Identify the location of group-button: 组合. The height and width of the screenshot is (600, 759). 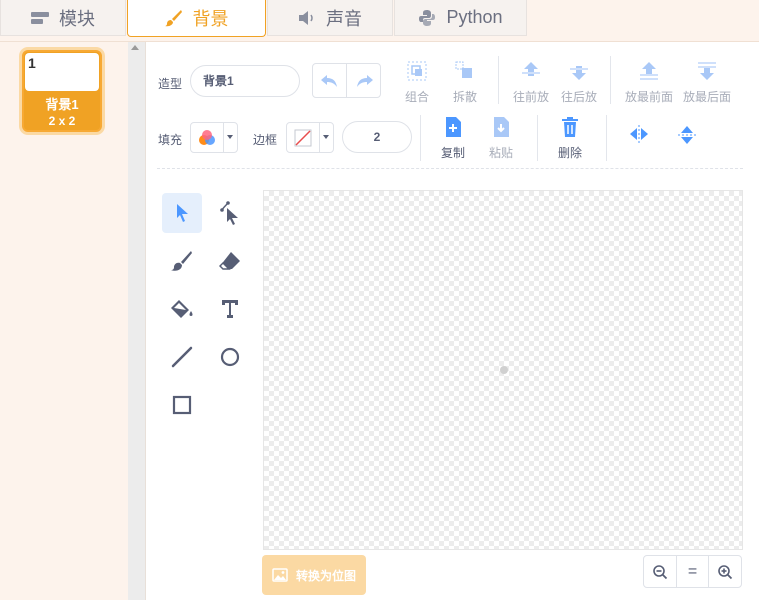
(417, 82).